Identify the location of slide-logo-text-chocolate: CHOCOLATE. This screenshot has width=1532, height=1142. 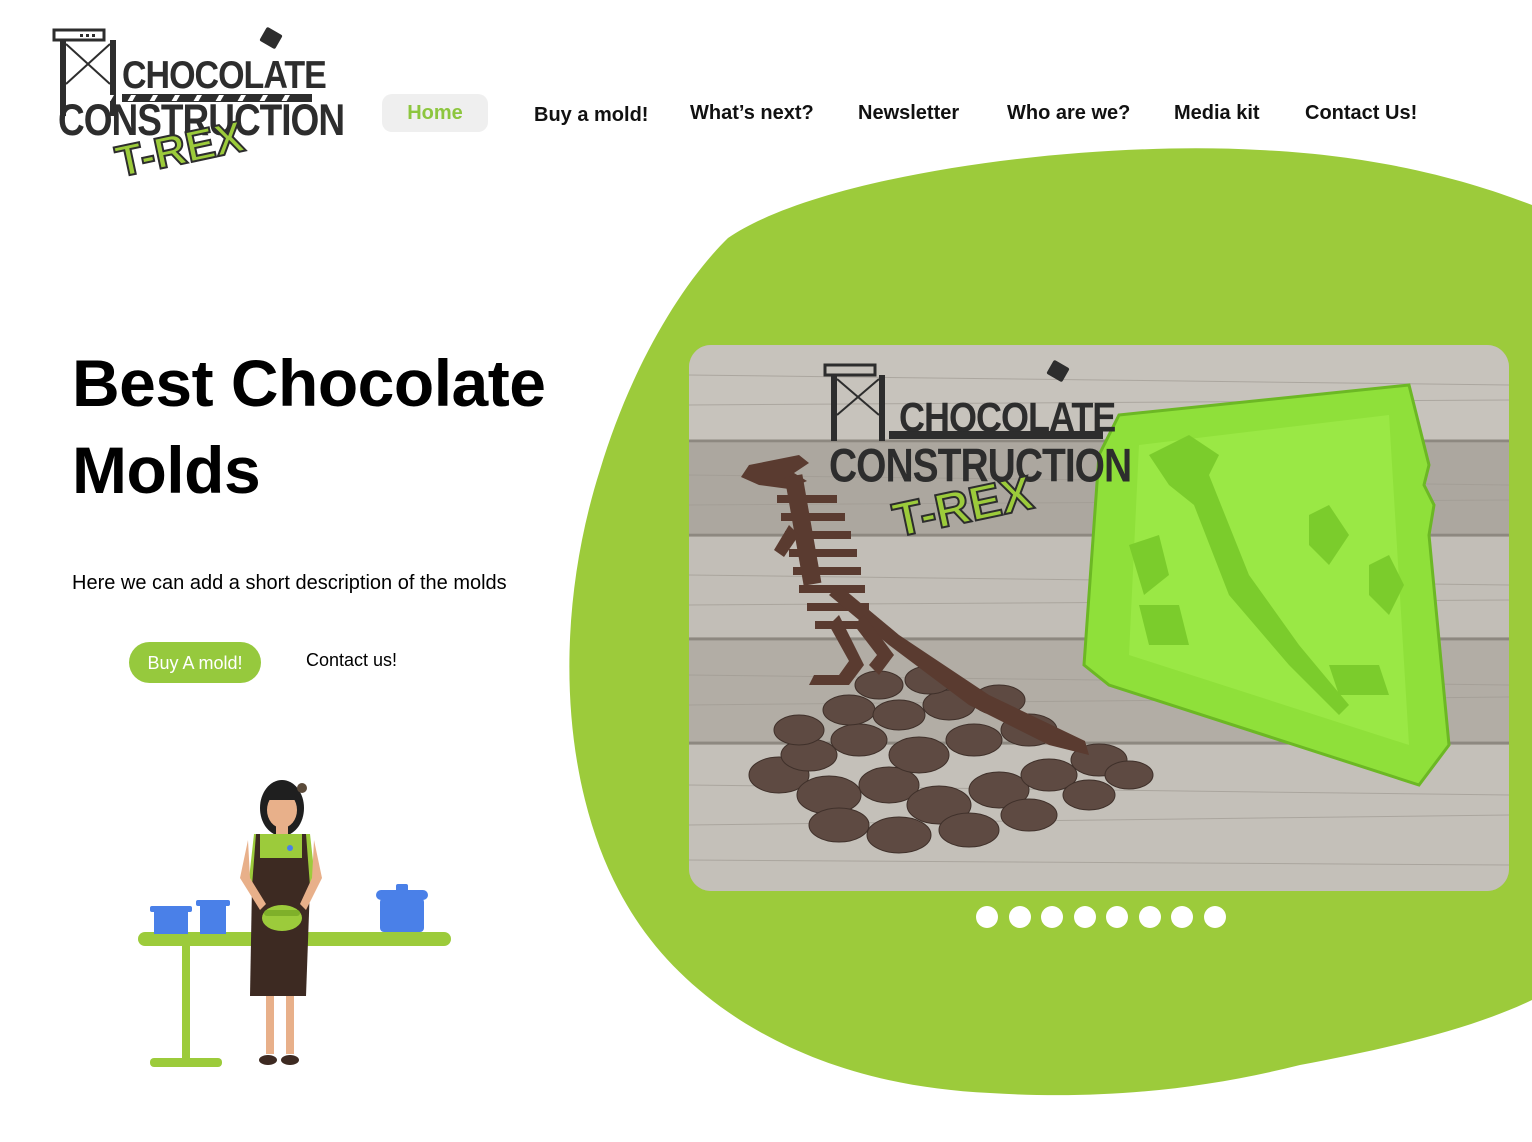
(1007, 417).